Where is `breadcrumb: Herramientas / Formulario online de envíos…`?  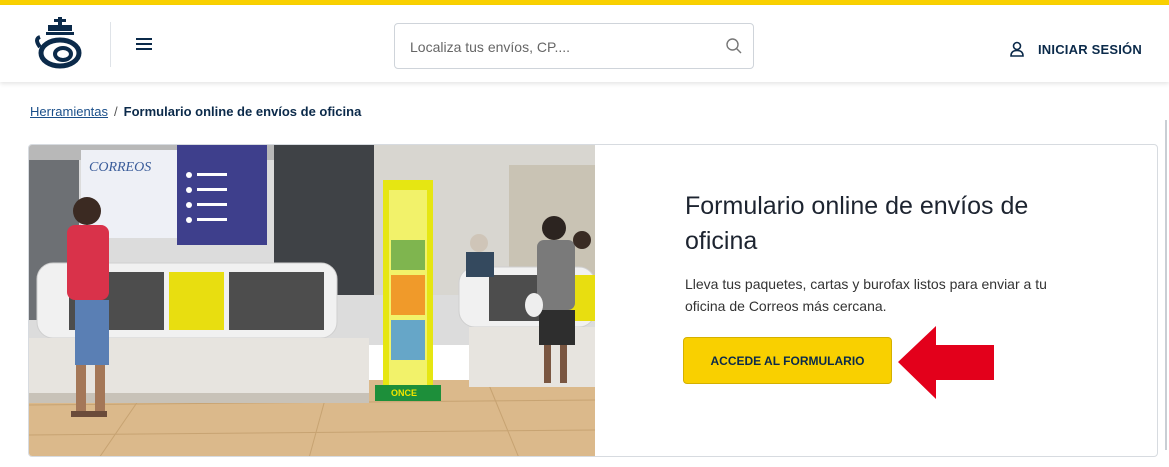
breadcrumb: Herramientas / Formulario online de envíos… is located at coordinates (195, 111).